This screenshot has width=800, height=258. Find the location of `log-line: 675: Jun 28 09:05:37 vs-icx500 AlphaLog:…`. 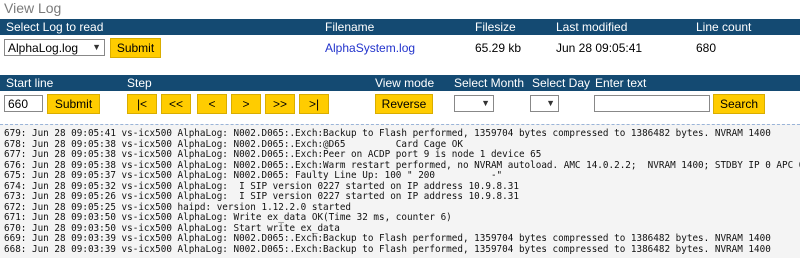

log-line: 675: Jun 28 09:05:37 vs-icx500 AlphaLog:… is located at coordinates (253, 175).